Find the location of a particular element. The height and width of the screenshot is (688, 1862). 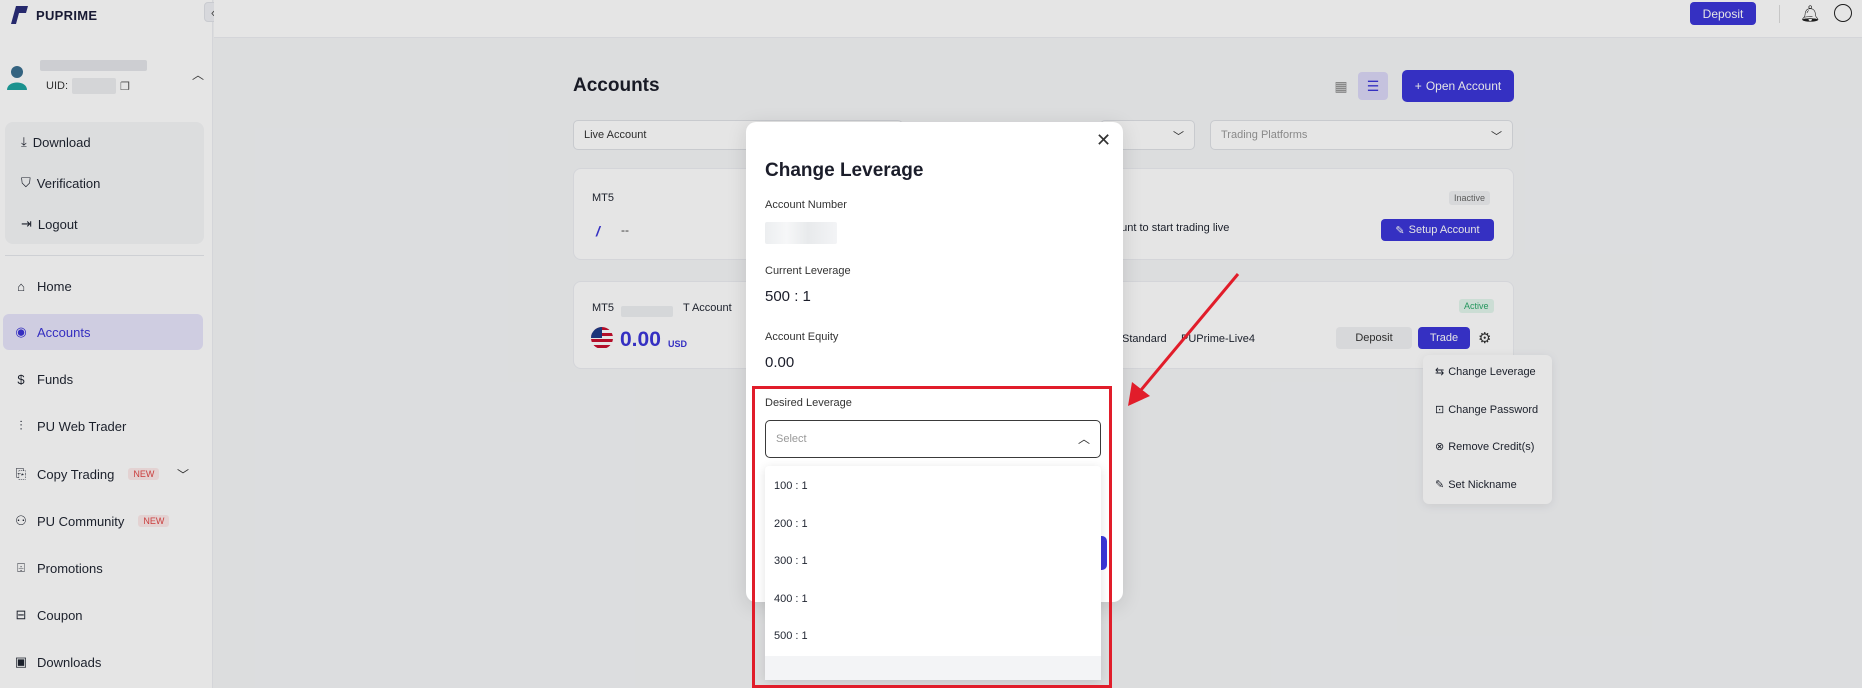

account-number-label: Account Number is located at coordinates (806, 205).